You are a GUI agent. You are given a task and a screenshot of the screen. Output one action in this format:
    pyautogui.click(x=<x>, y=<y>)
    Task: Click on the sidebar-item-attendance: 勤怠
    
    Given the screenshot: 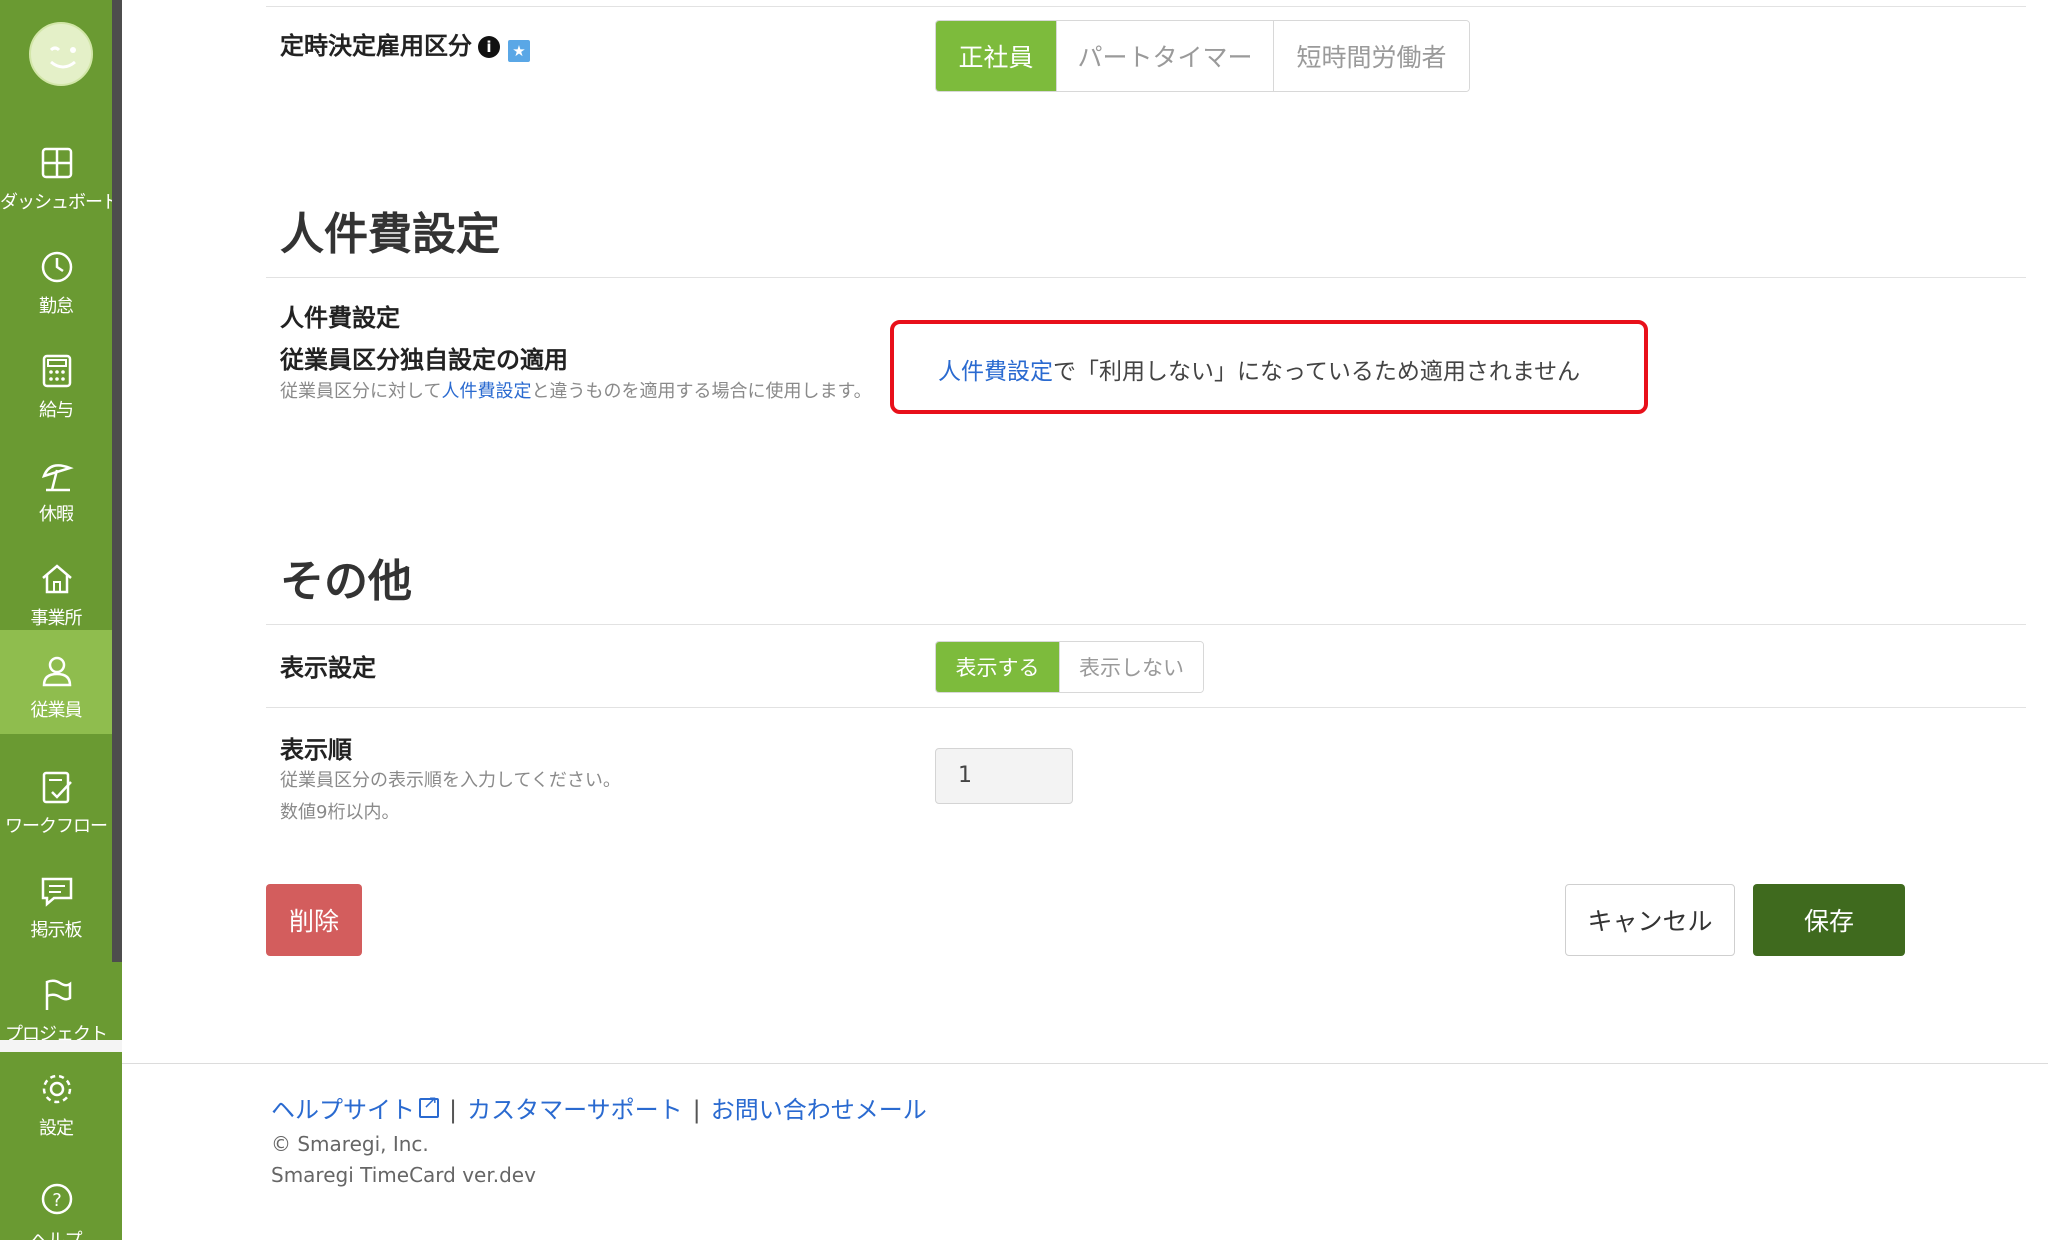 What is the action you would take?
    pyautogui.click(x=56, y=278)
    